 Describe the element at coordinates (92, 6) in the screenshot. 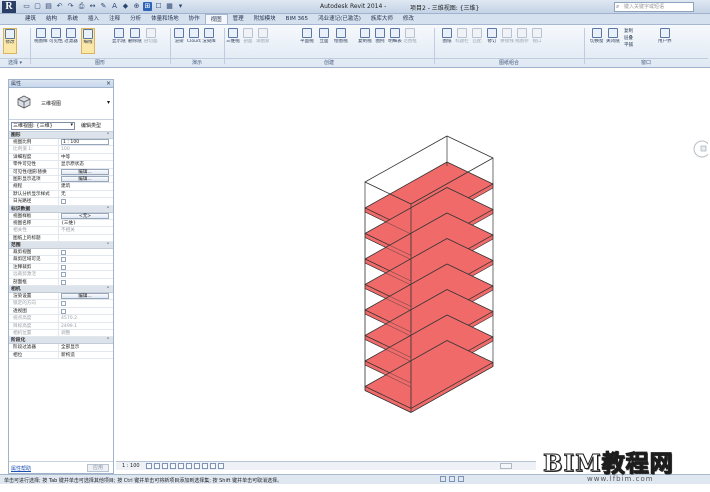

I see `quick-access-icon: ↔` at that location.